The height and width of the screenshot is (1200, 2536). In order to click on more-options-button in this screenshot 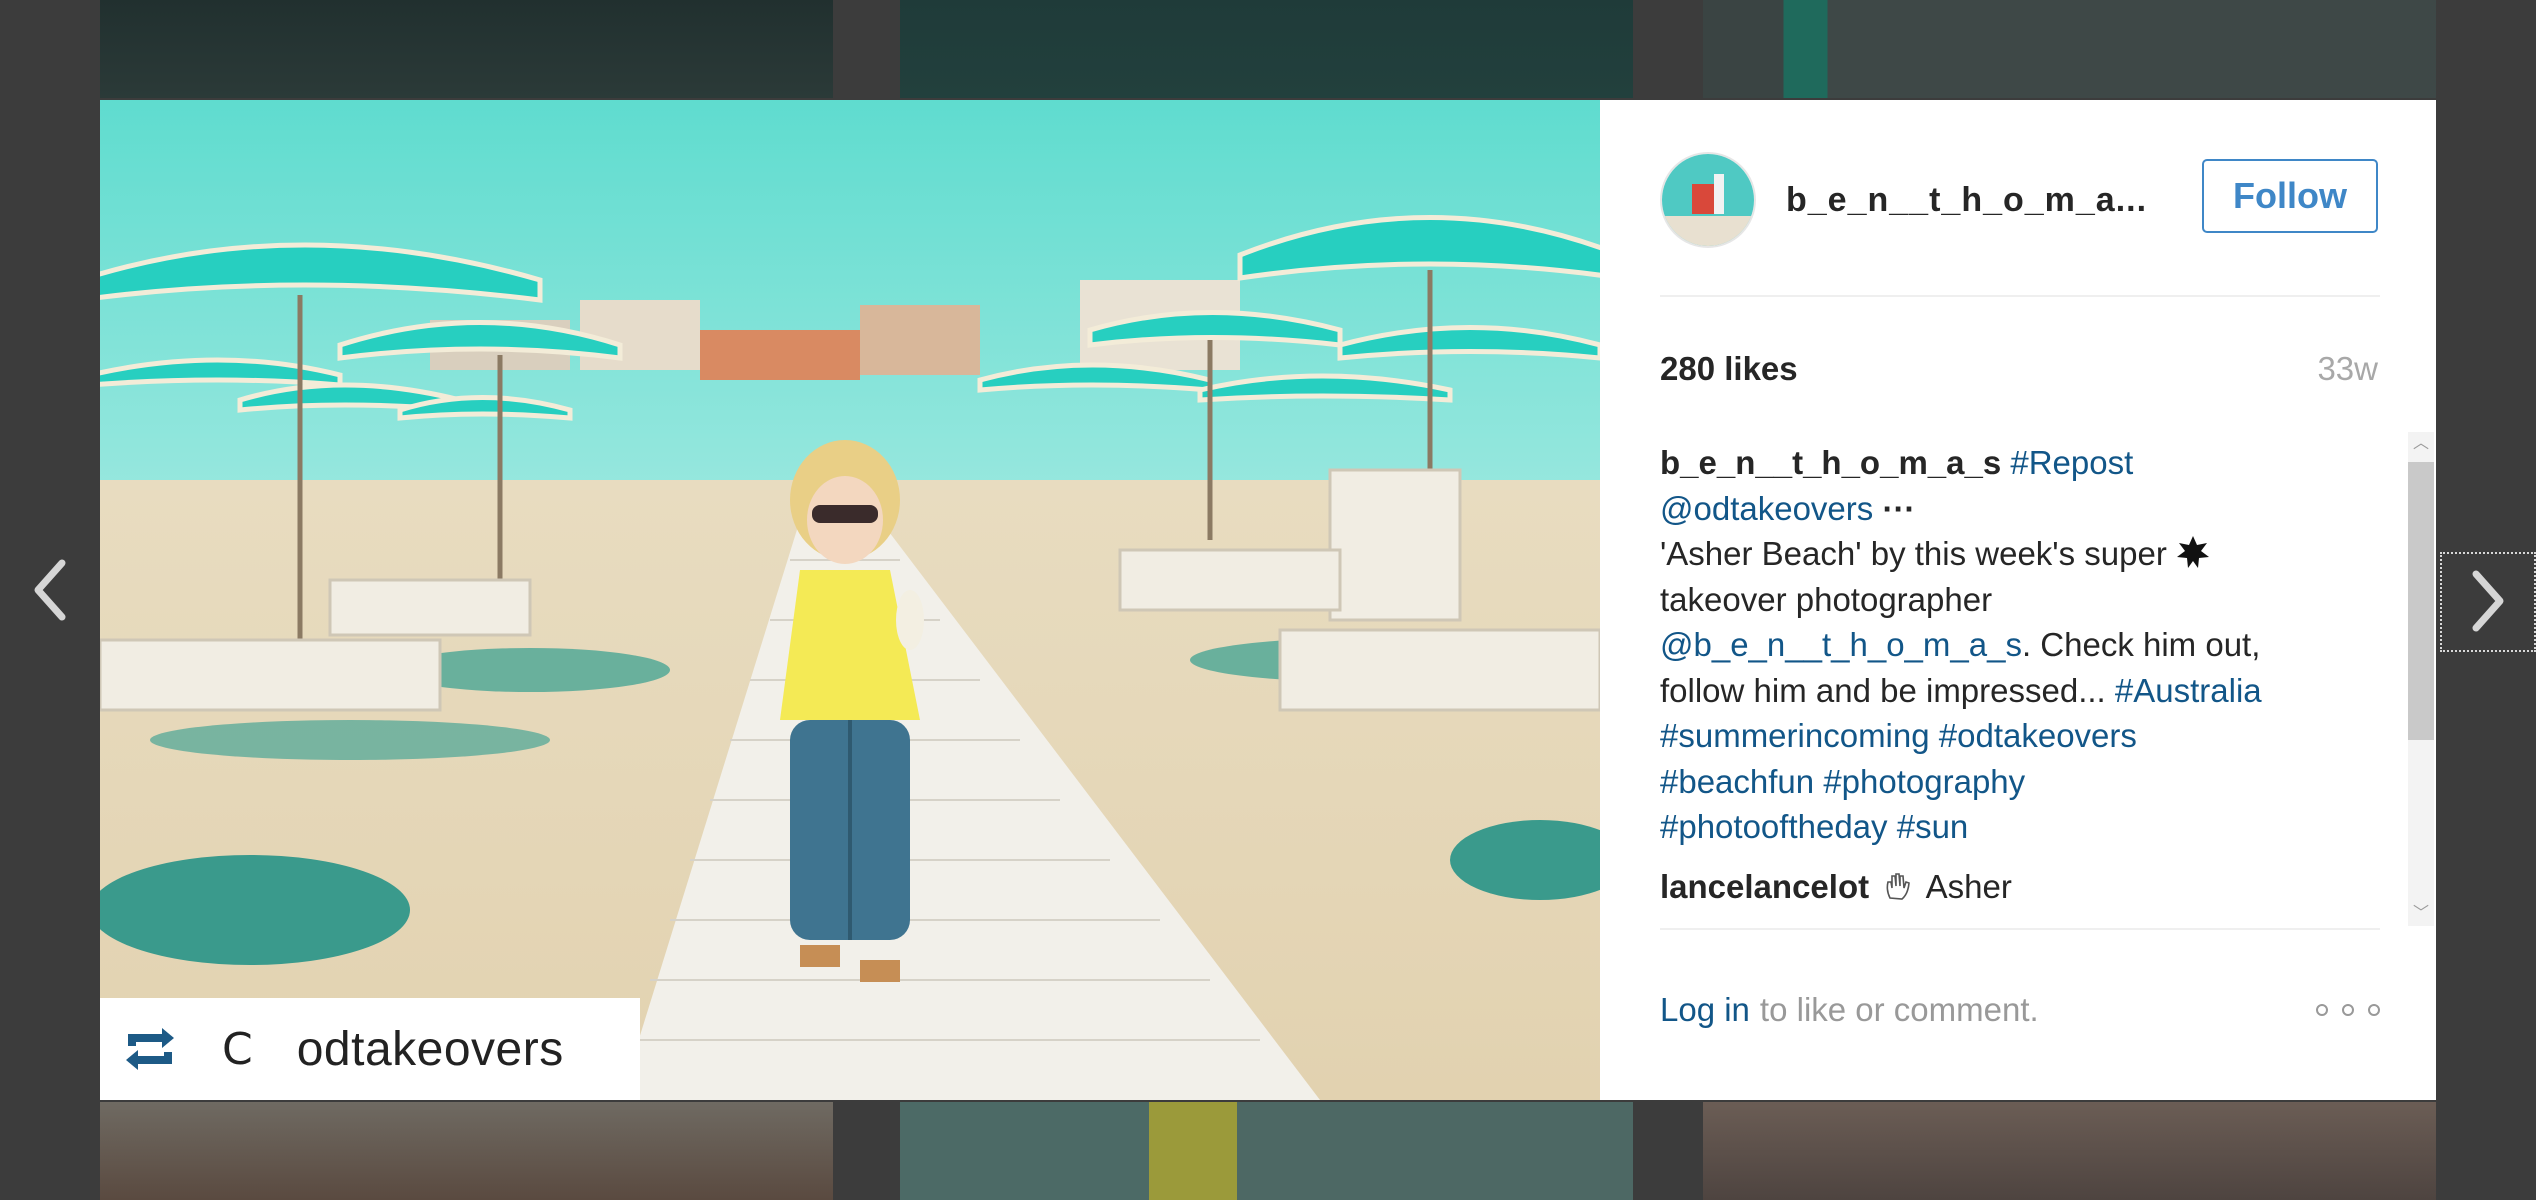, I will do `click(2348, 1010)`.